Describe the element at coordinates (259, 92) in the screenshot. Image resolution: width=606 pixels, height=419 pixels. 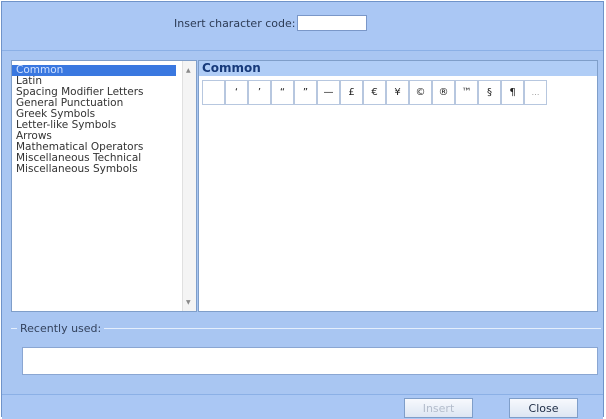
I see `character-cell: ’` at that location.